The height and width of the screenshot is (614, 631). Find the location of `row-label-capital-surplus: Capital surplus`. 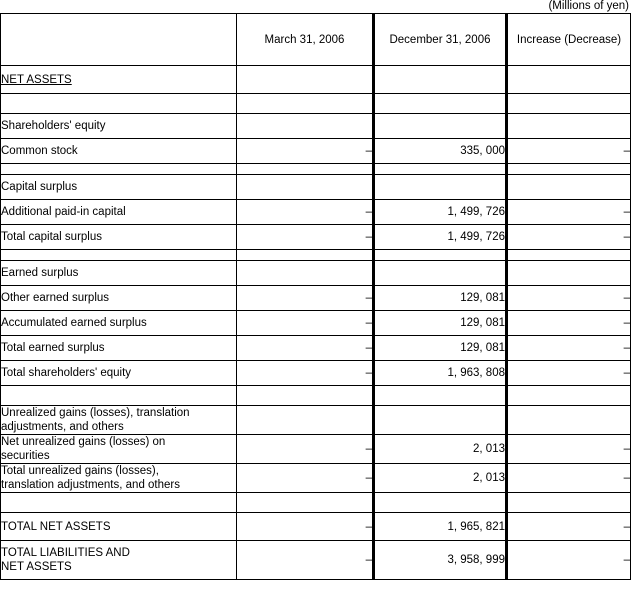

row-label-capital-surplus: Capital surplus is located at coordinates (118, 187).